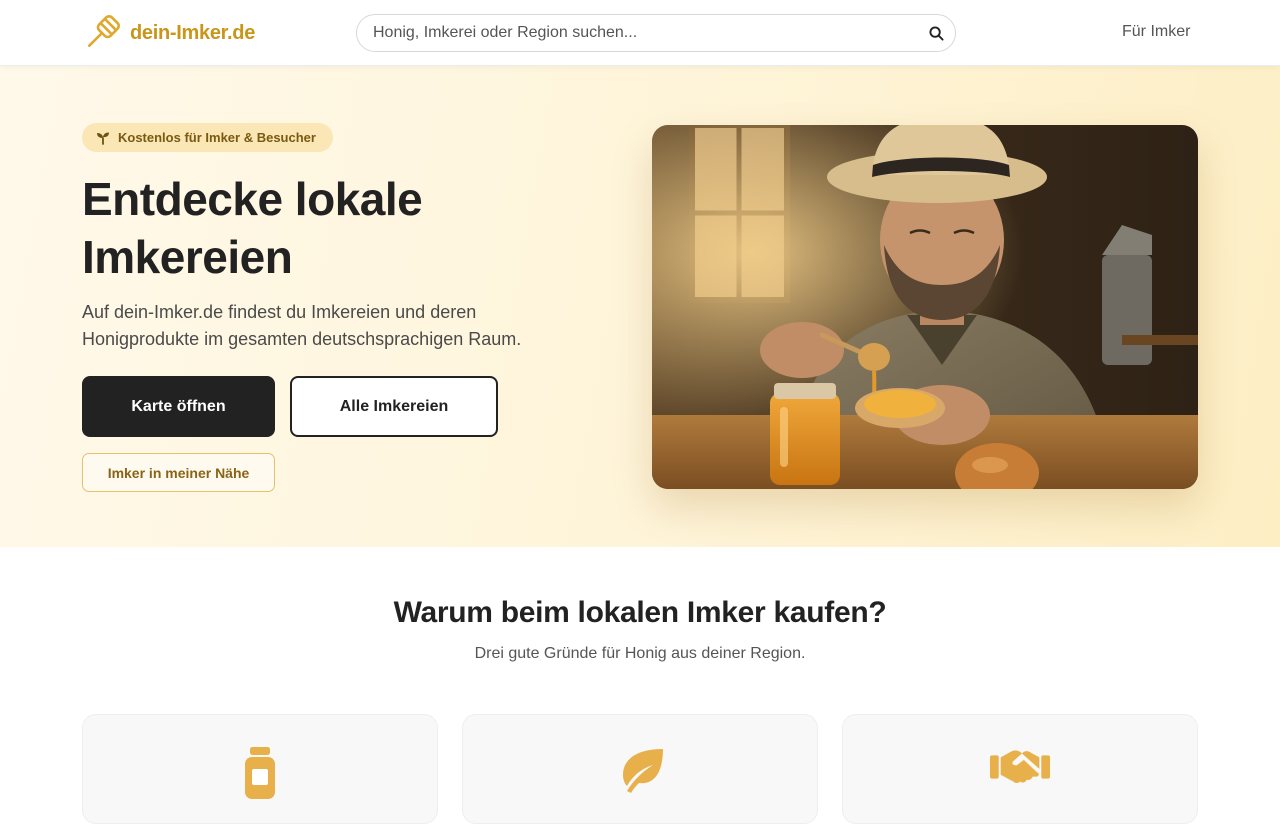 The width and height of the screenshot is (1280, 824). Describe the element at coordinates (103, 138) in the screenshot. I see `sprout-icon` at that location.